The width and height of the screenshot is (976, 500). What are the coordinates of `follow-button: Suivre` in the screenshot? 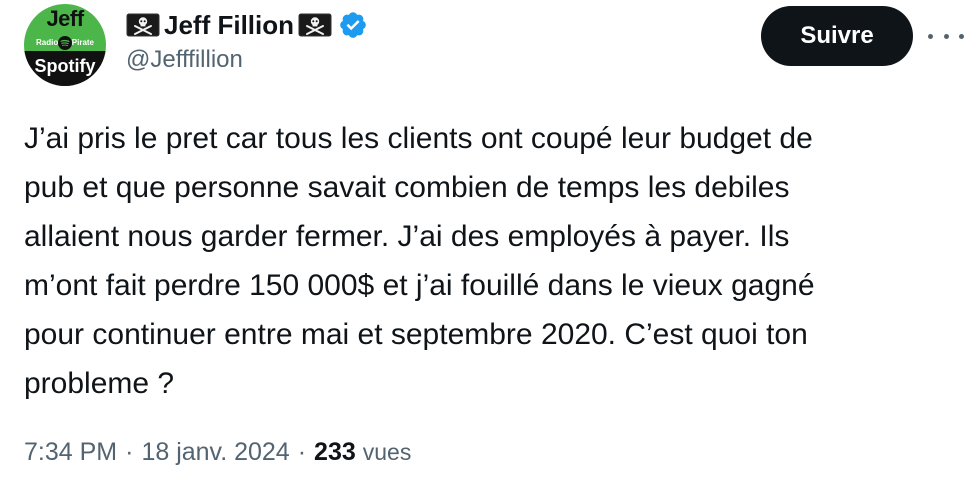 It's located at (837, 36).